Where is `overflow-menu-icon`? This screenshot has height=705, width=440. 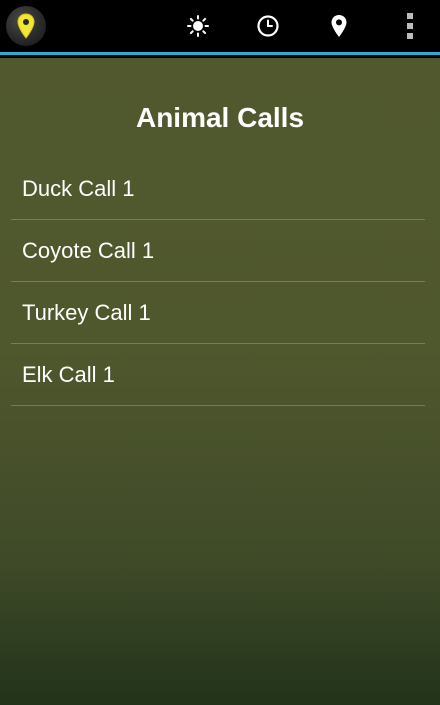 overflow-menu-icon is located at coordinates (410, 26).